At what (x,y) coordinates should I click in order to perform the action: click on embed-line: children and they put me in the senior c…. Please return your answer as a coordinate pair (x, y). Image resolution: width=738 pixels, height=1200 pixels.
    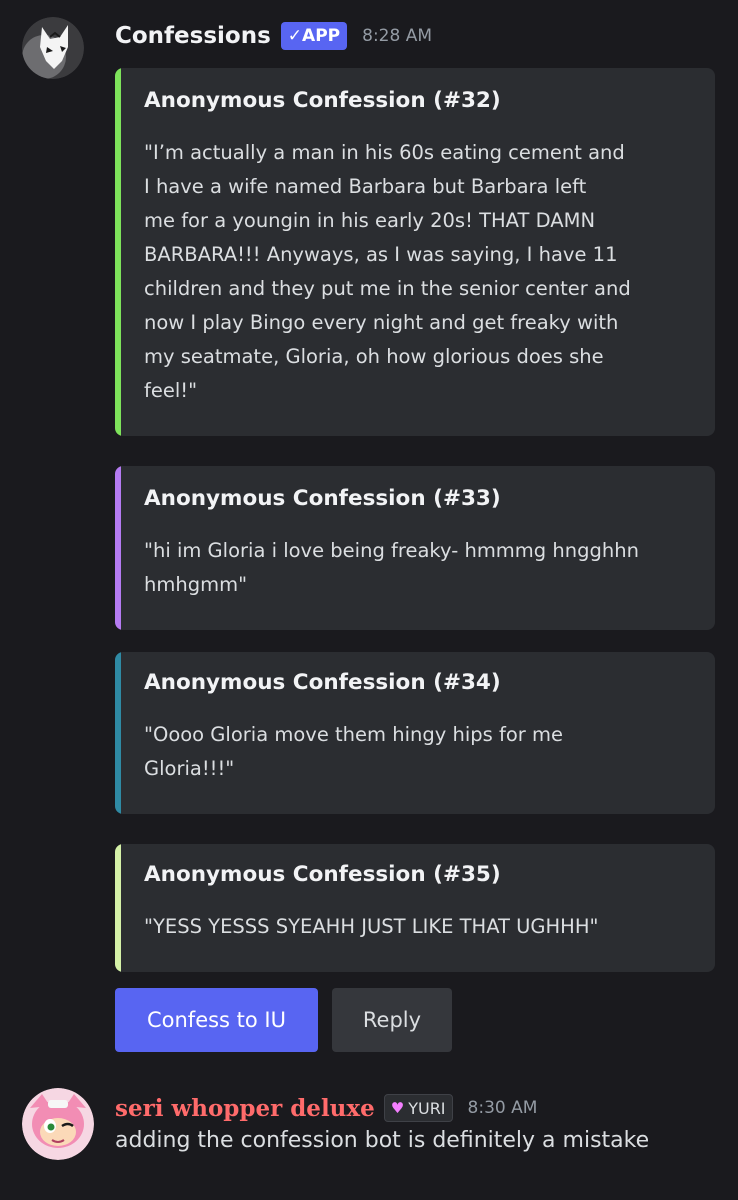
    Looking at the image, I should click on (387, 288).